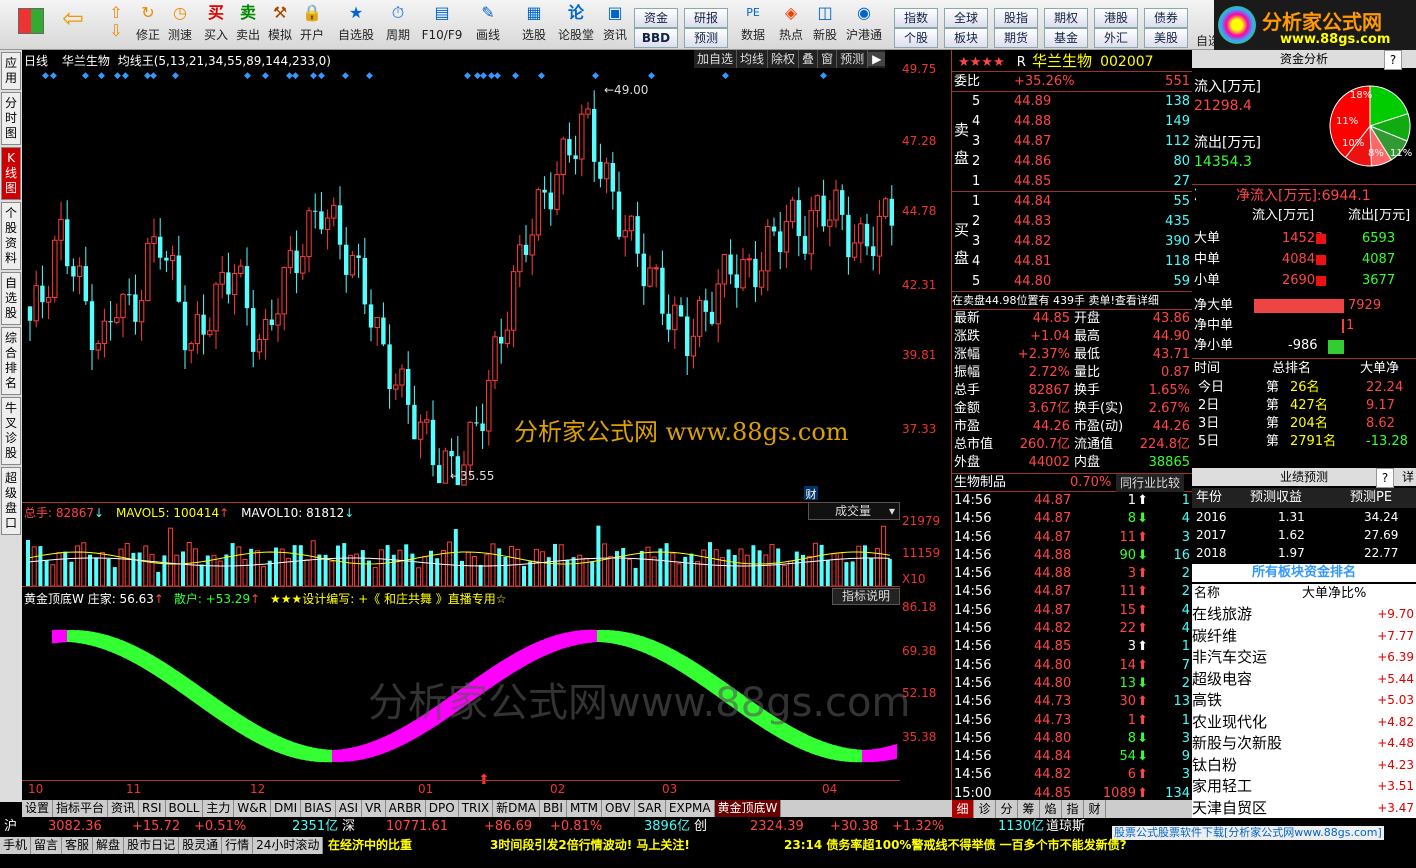 The height and width of the screenshot is (868, 1416). What do you see at coordinates (148, 22) in the screenshot?
I see `fix-button: ↻ 修正` at bounding box center [148, 22].